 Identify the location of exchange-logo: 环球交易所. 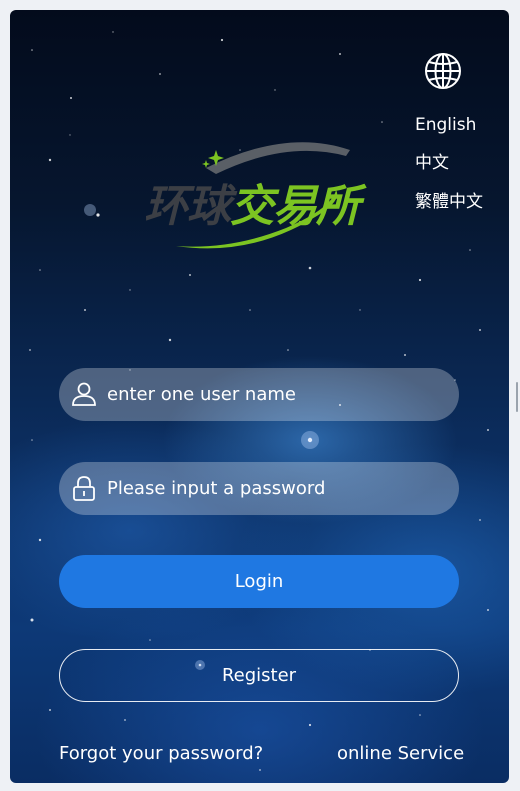
(256, 195).